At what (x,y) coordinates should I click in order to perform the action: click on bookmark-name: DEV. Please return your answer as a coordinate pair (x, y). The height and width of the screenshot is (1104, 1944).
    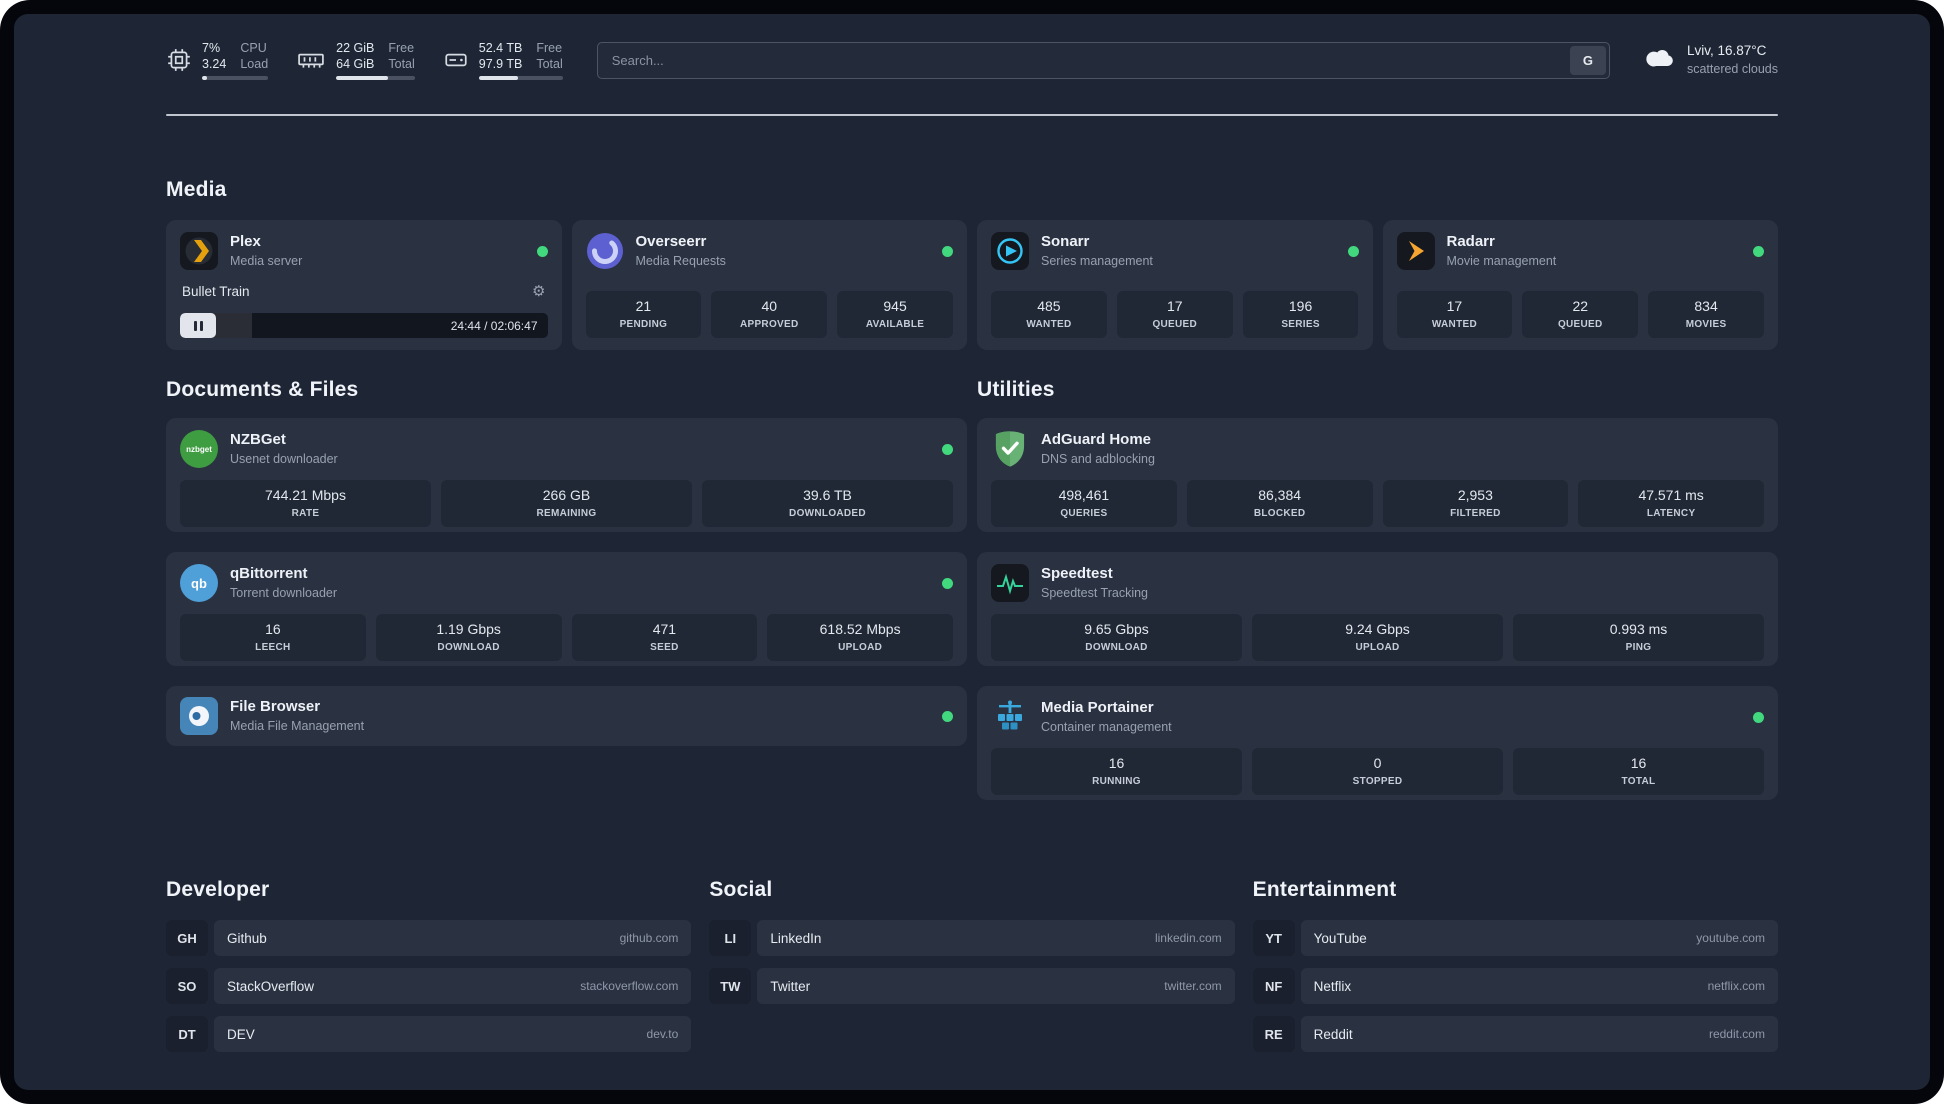
    Looking at the image, I should click on (241, 1034).